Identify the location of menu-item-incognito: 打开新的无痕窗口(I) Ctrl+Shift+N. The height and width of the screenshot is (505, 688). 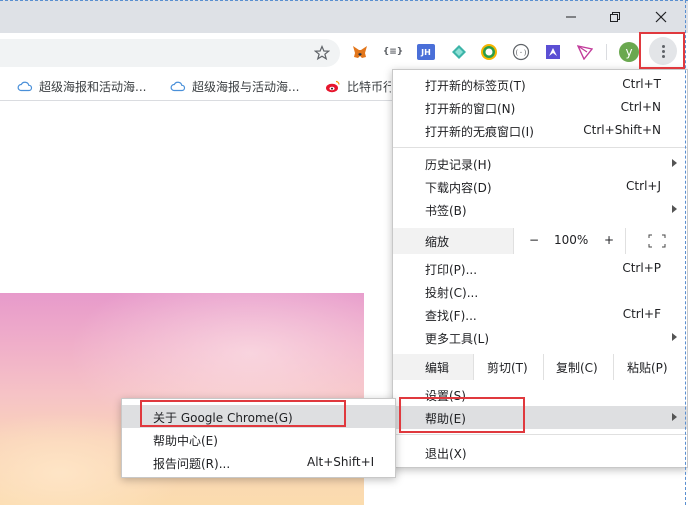
(540, 130).